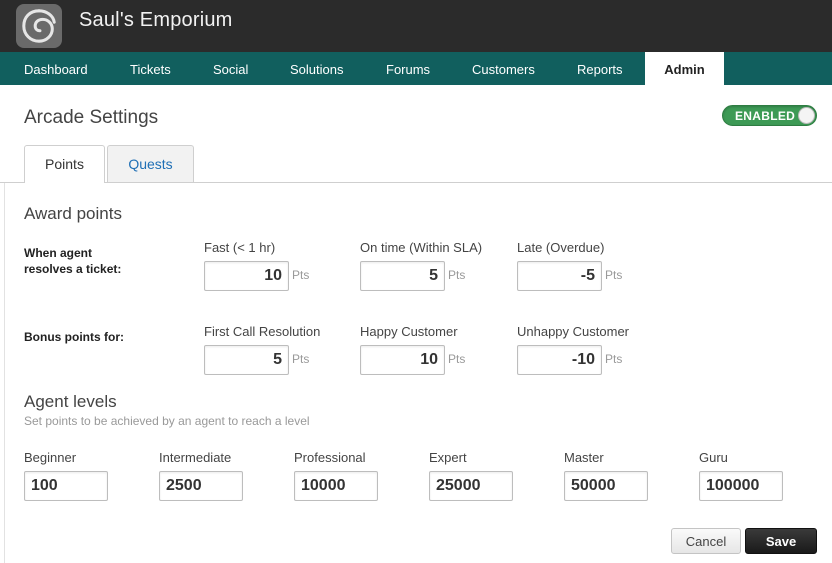  I want to click on top-bar: Saul's Emporium, so click(416, 26).